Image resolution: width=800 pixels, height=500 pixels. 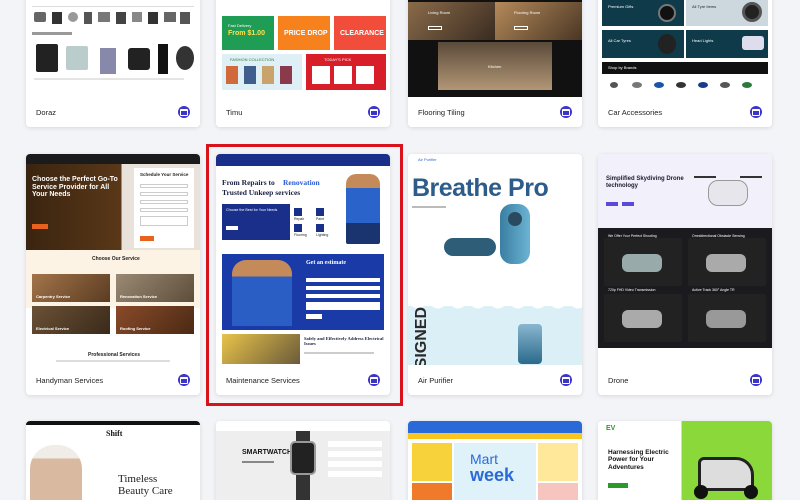 What do you see at coordinates (252, 59) in the screenshot?
I see `promo-fashion: FASHION COLLECTION` at bounding box center [252, 59].